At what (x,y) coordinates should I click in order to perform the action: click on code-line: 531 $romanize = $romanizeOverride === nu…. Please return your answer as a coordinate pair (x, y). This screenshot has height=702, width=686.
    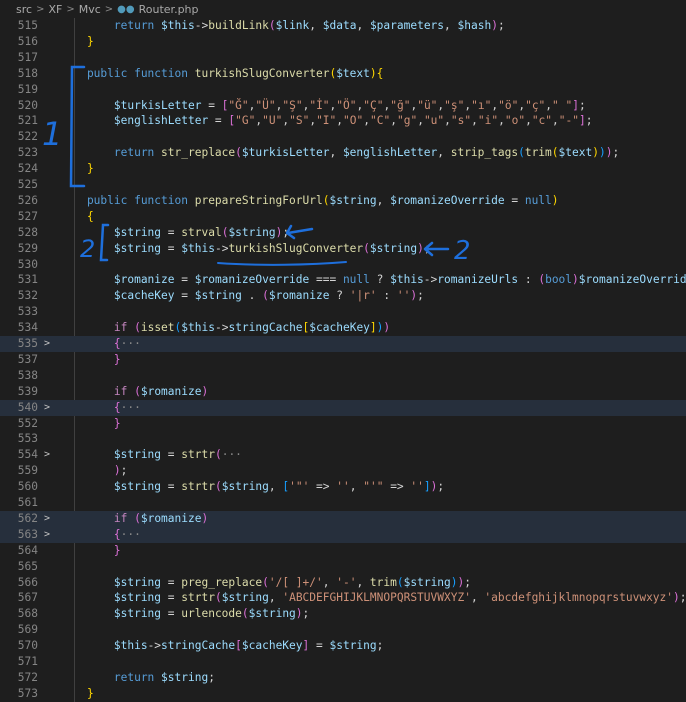
    Looking at the image, I should click on (343, 280).